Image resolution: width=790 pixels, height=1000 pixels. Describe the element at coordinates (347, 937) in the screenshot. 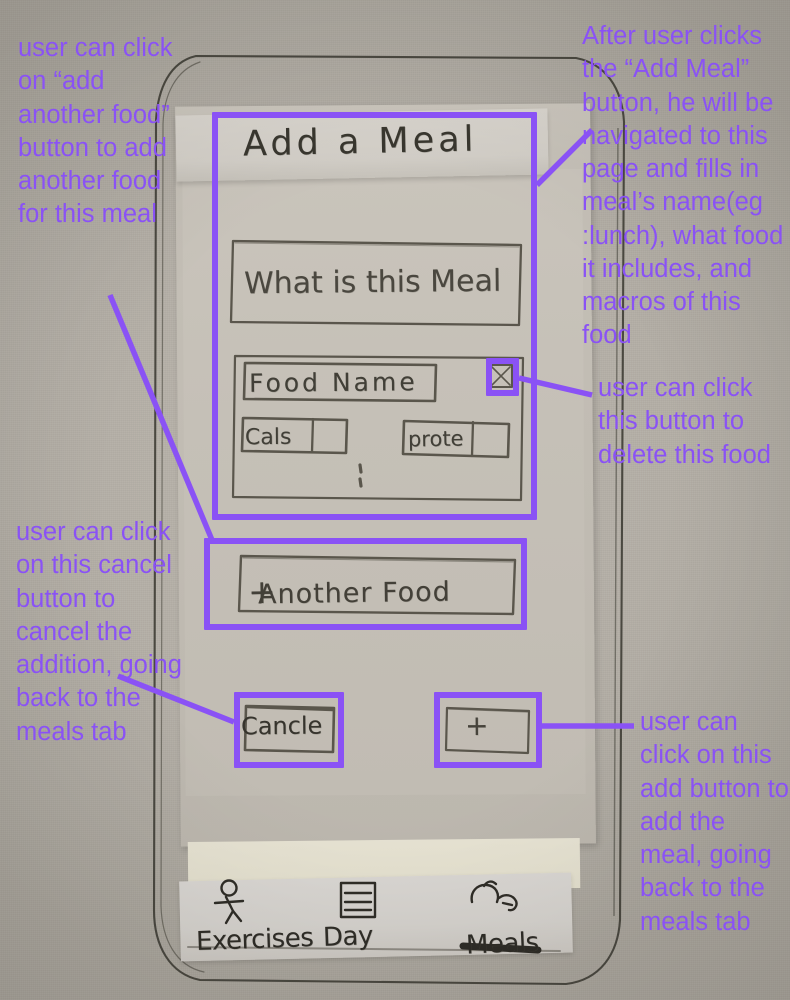

I see `nav-item-day: Day` at that location.